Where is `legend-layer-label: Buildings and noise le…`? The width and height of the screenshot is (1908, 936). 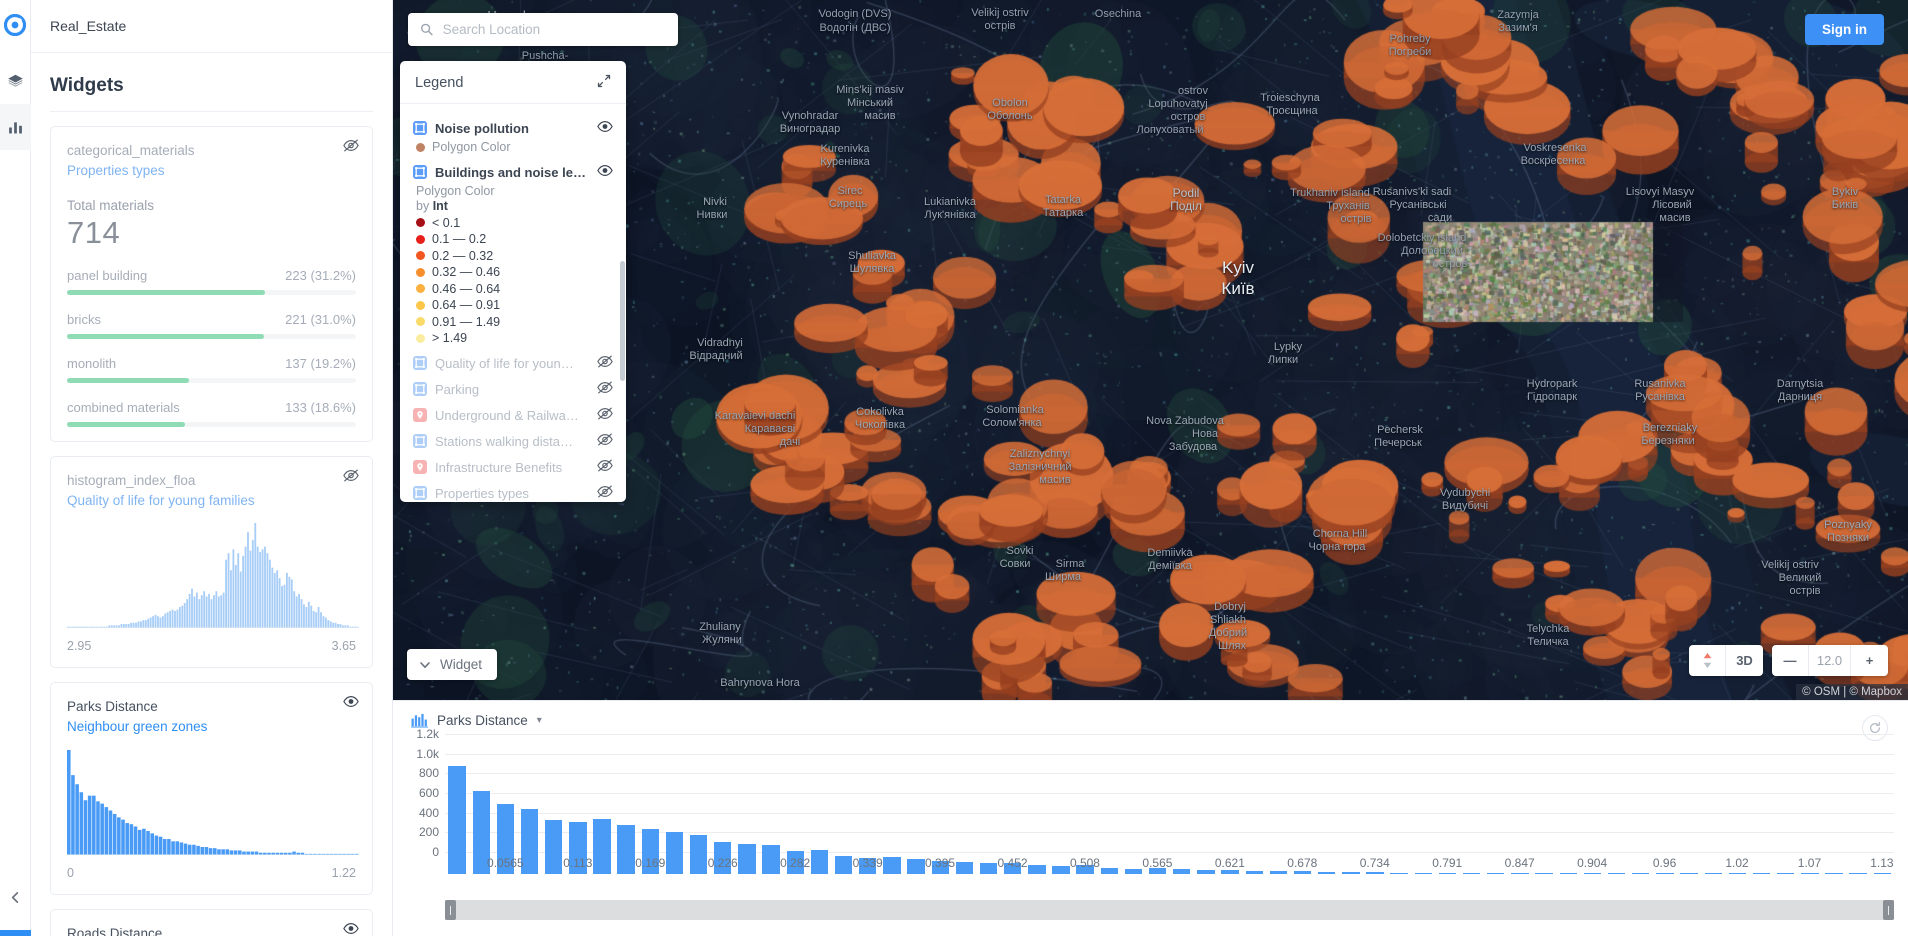
legend-layer-label: Buildings and noise le… is located at coordinates (510, 172).